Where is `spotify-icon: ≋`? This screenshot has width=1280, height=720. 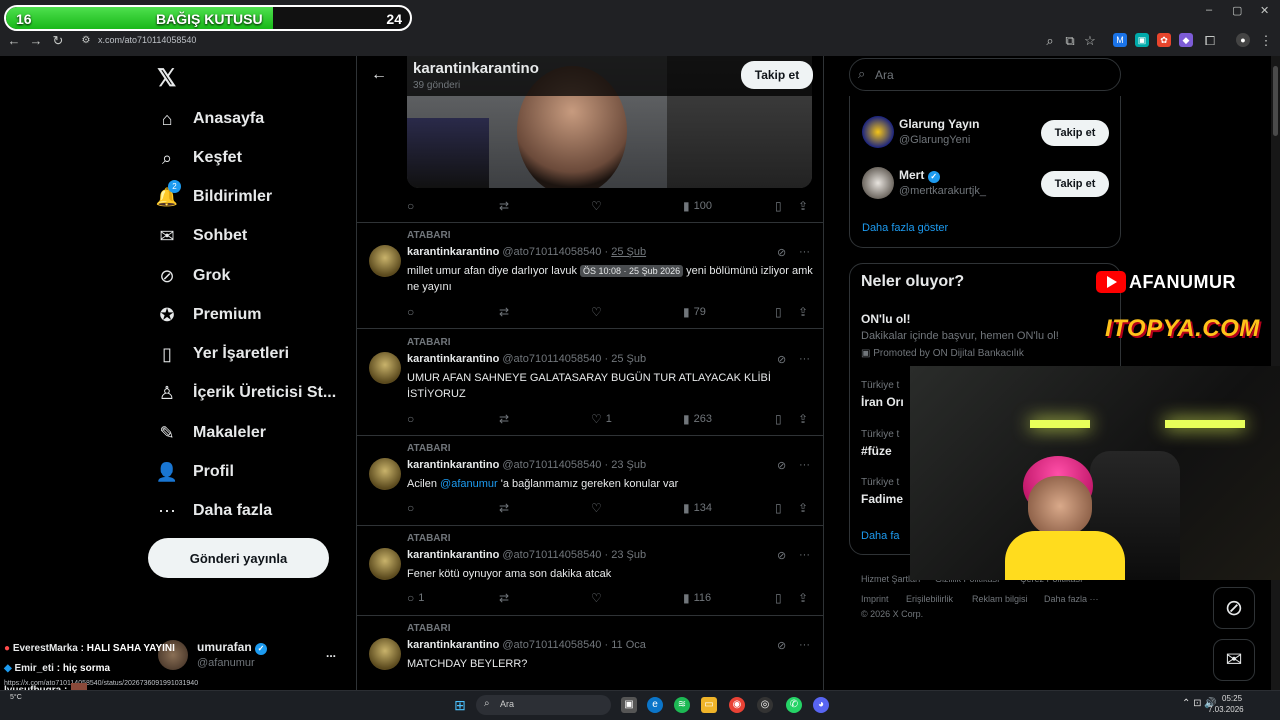 spotify-icon: ≋ is located at coordinates (682, 705).